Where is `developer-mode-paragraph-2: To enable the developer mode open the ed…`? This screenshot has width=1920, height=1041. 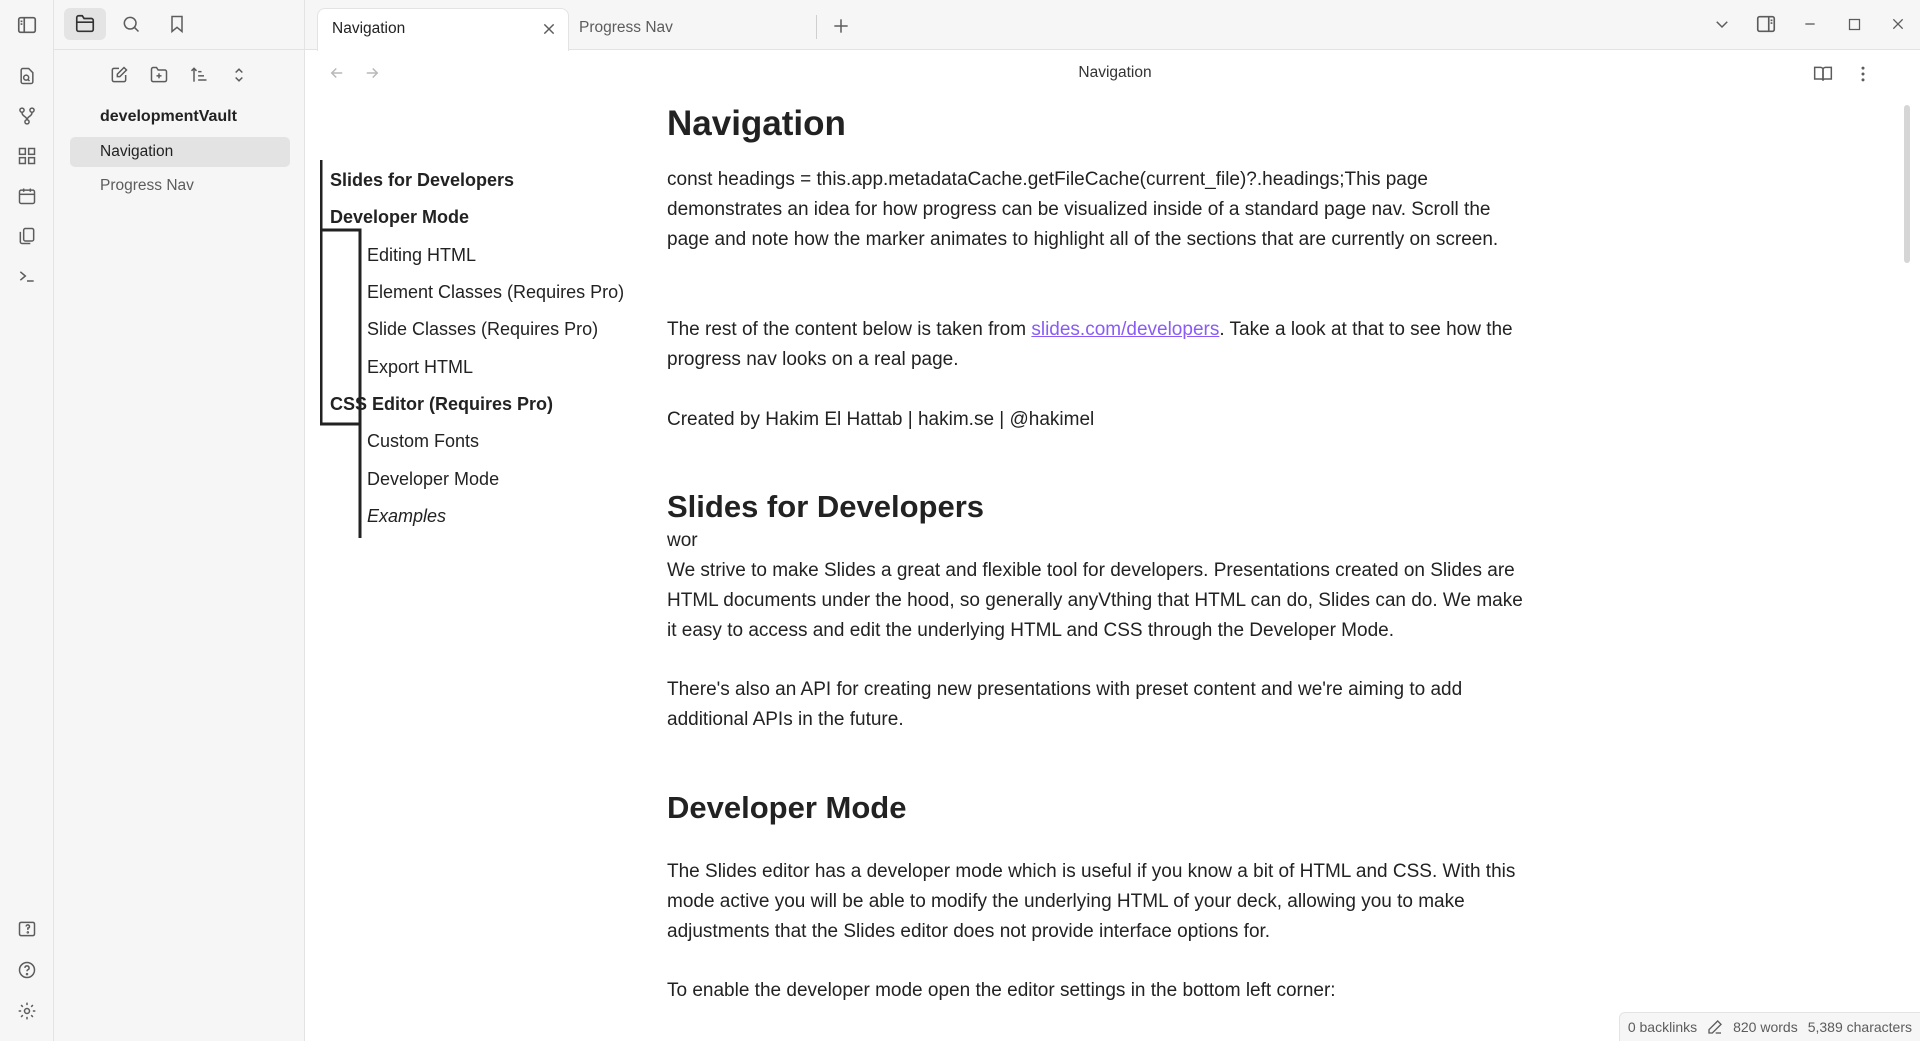 developer-mode-paragraph-2: To enable the developer mode open the ed… is located at coordinates (1001, 990).